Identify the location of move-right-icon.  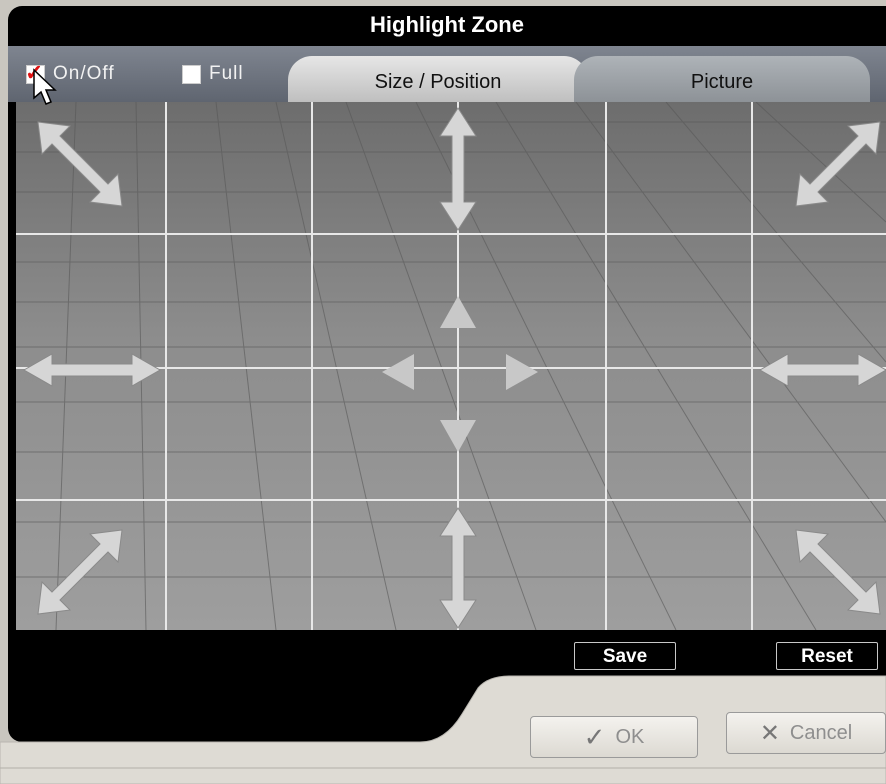
(522, 372).